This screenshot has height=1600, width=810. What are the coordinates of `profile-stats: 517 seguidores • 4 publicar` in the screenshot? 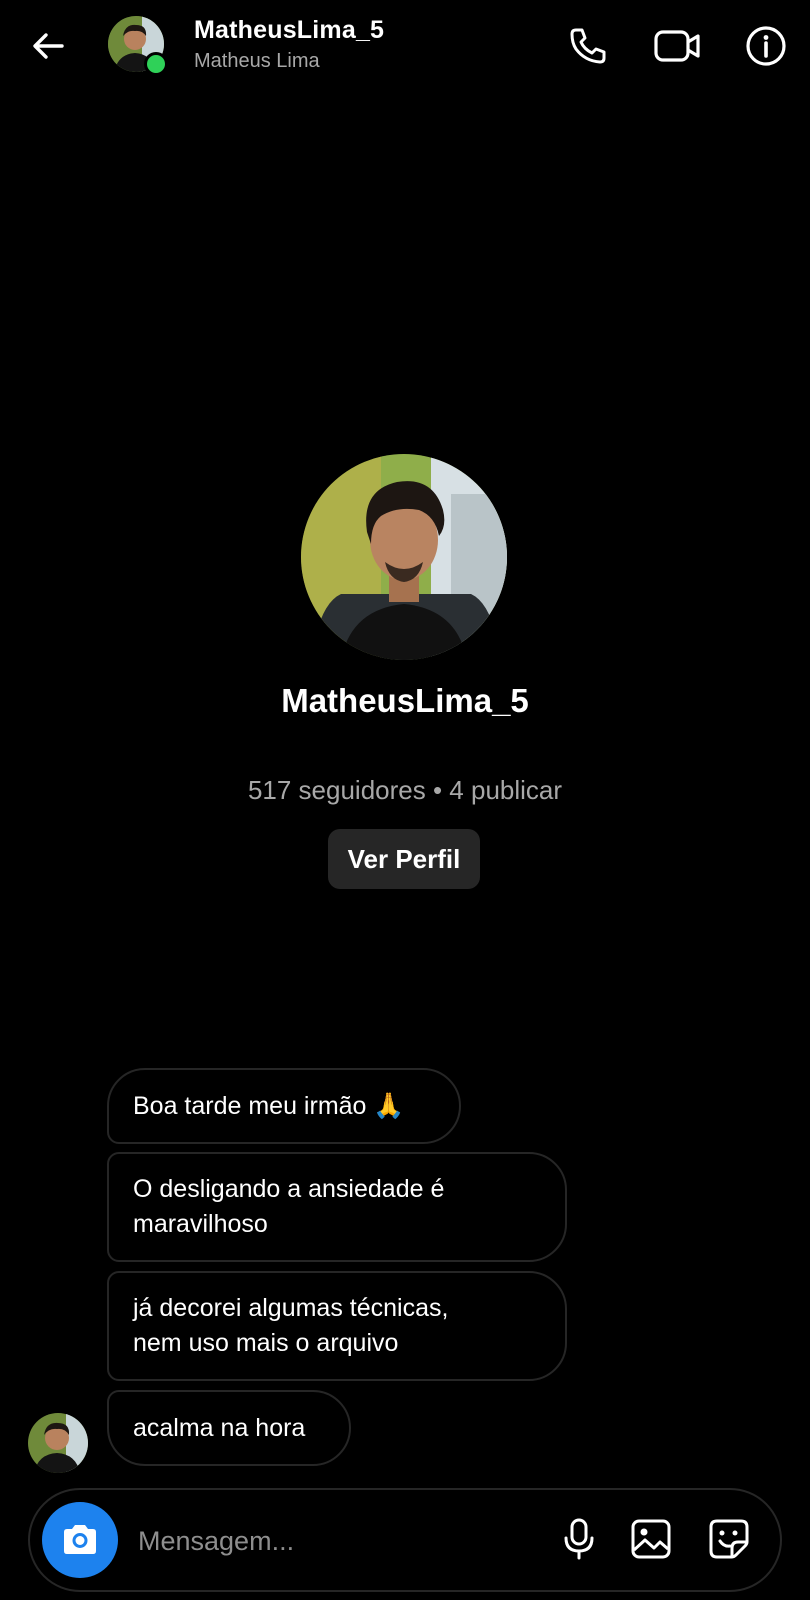 It's located at (405, 790).